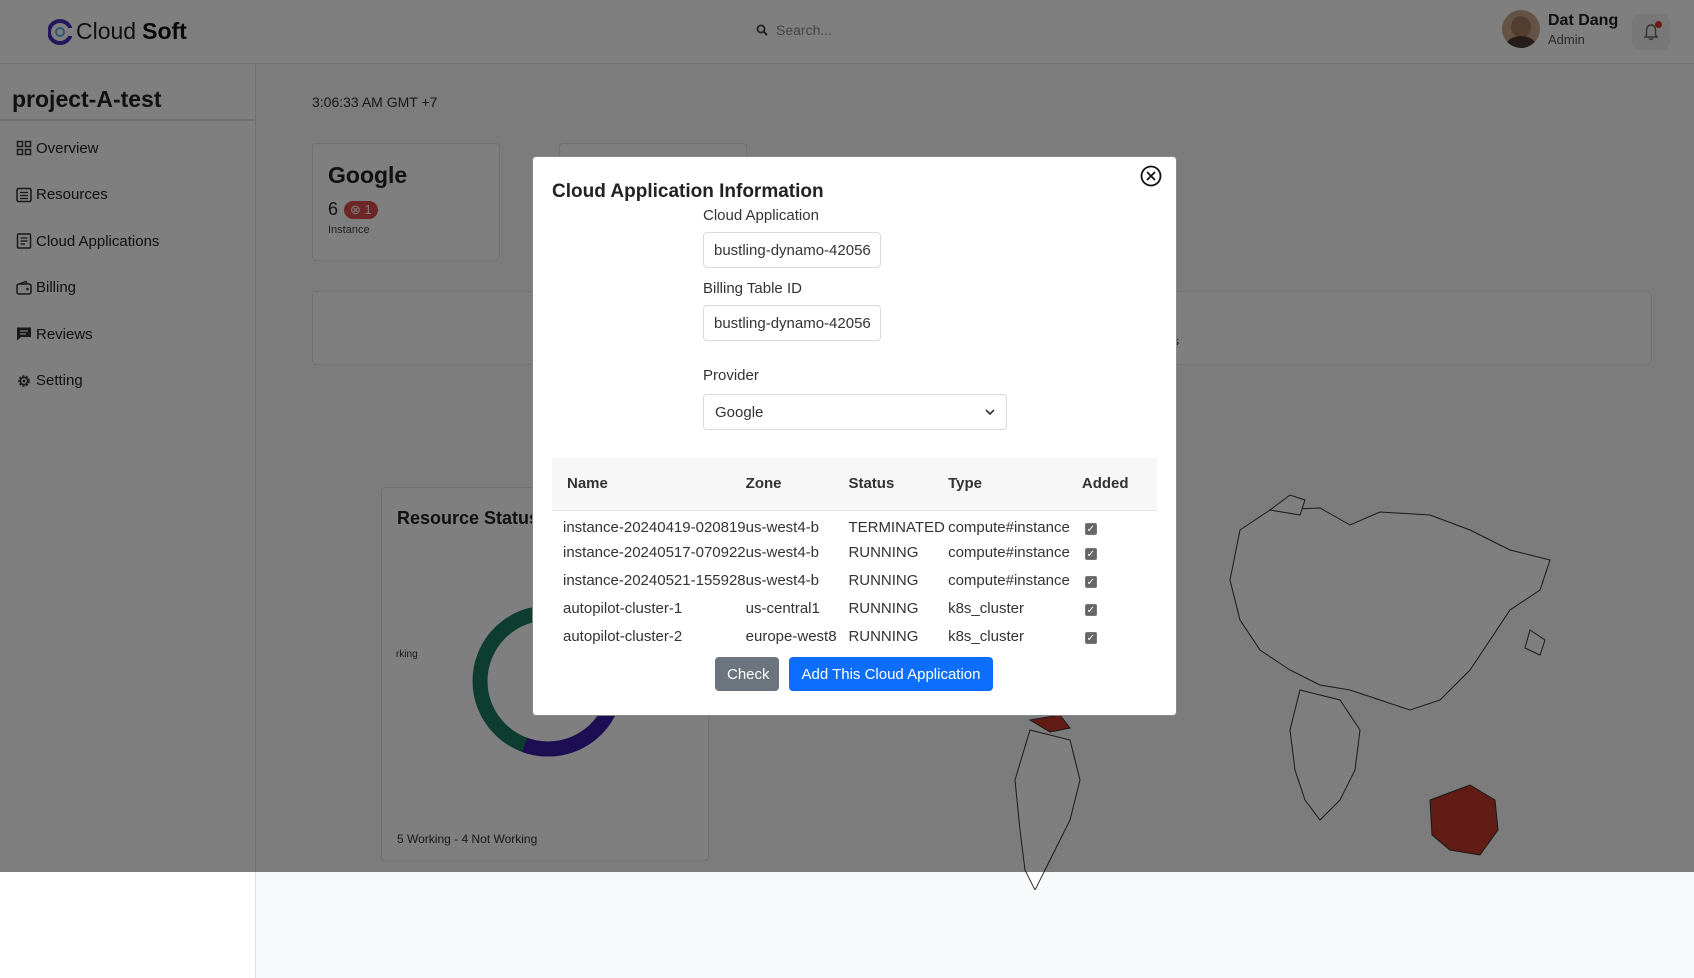 This screenshot has height=978, width=1694. Describe the element at coordinates (739, 412) in the screenshot. I see `provider-selected-value: Google` at that location.